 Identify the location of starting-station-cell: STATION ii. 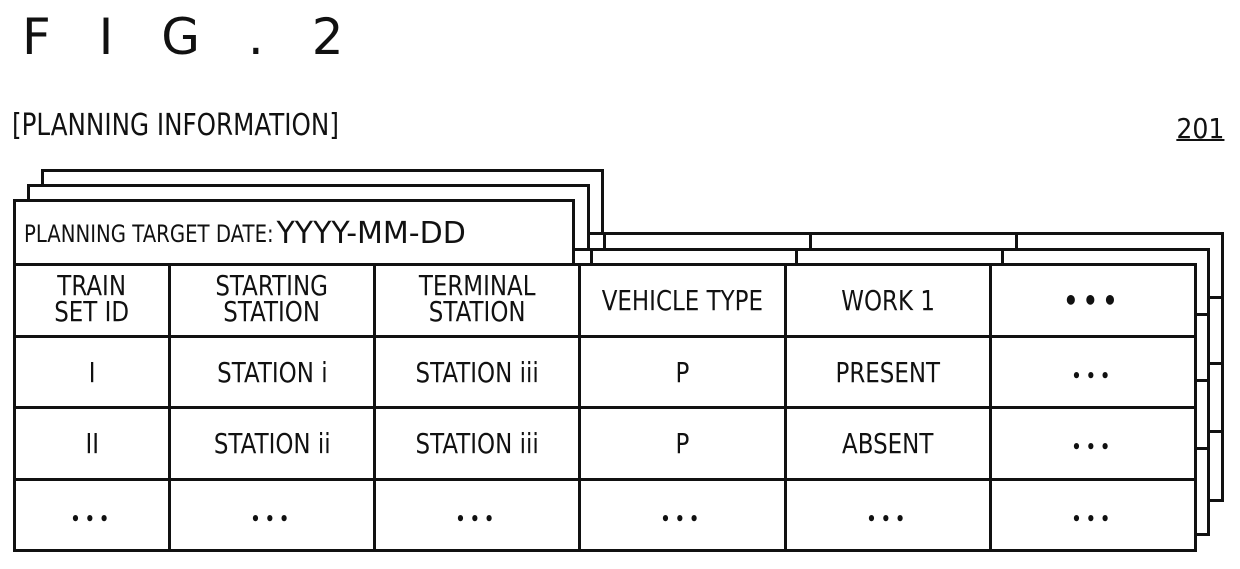
(272, 443).